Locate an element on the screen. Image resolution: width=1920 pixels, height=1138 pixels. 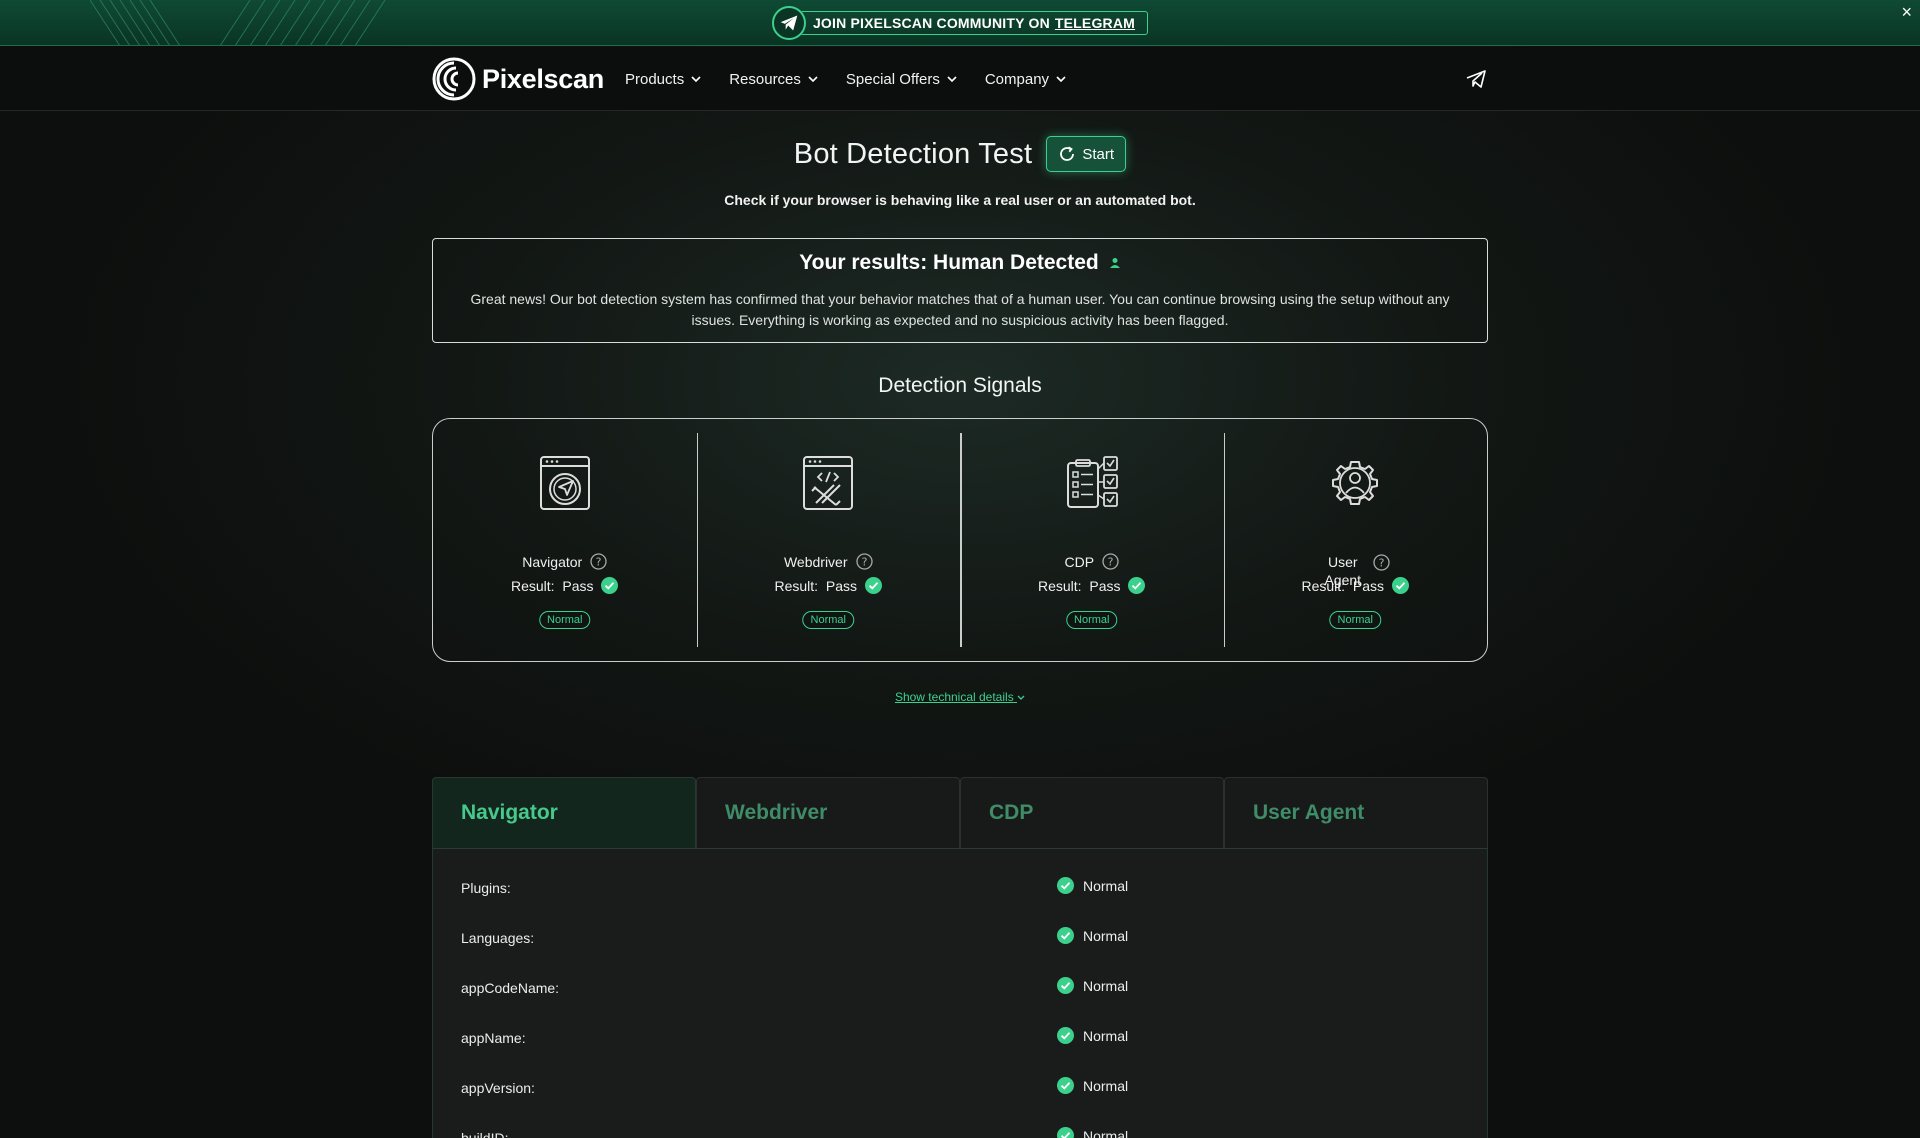
detail-row: appCodeName: Normal is located at coordinates (960, 988).